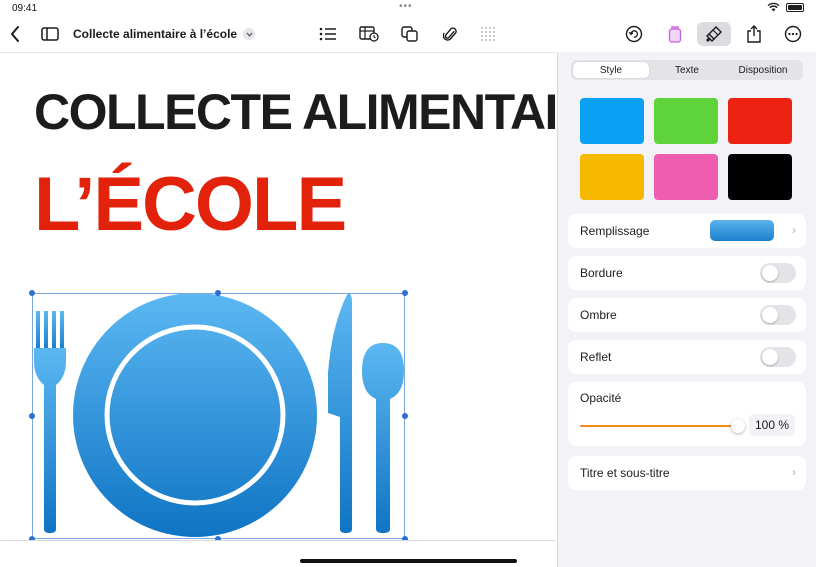 The width and height of the screenshot is (816, 567). I want to click on page-bottom-divider, so click(278, 540).